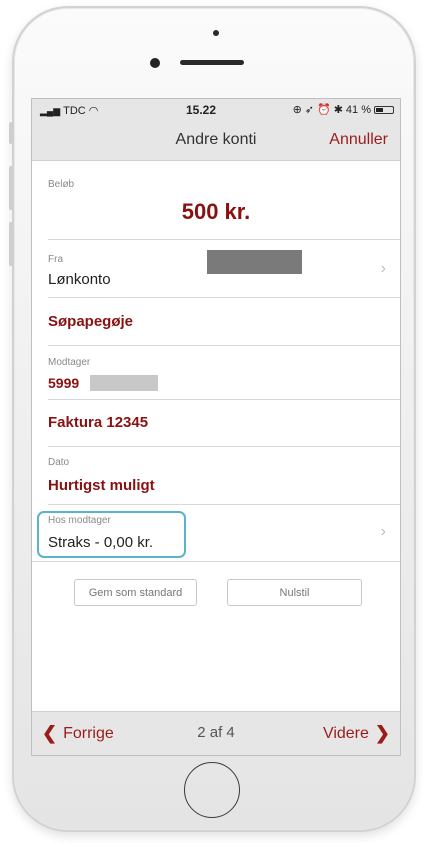  Describe the element at coordinates (379, 109) in the screenshot. I see `battery-fill` at that location.